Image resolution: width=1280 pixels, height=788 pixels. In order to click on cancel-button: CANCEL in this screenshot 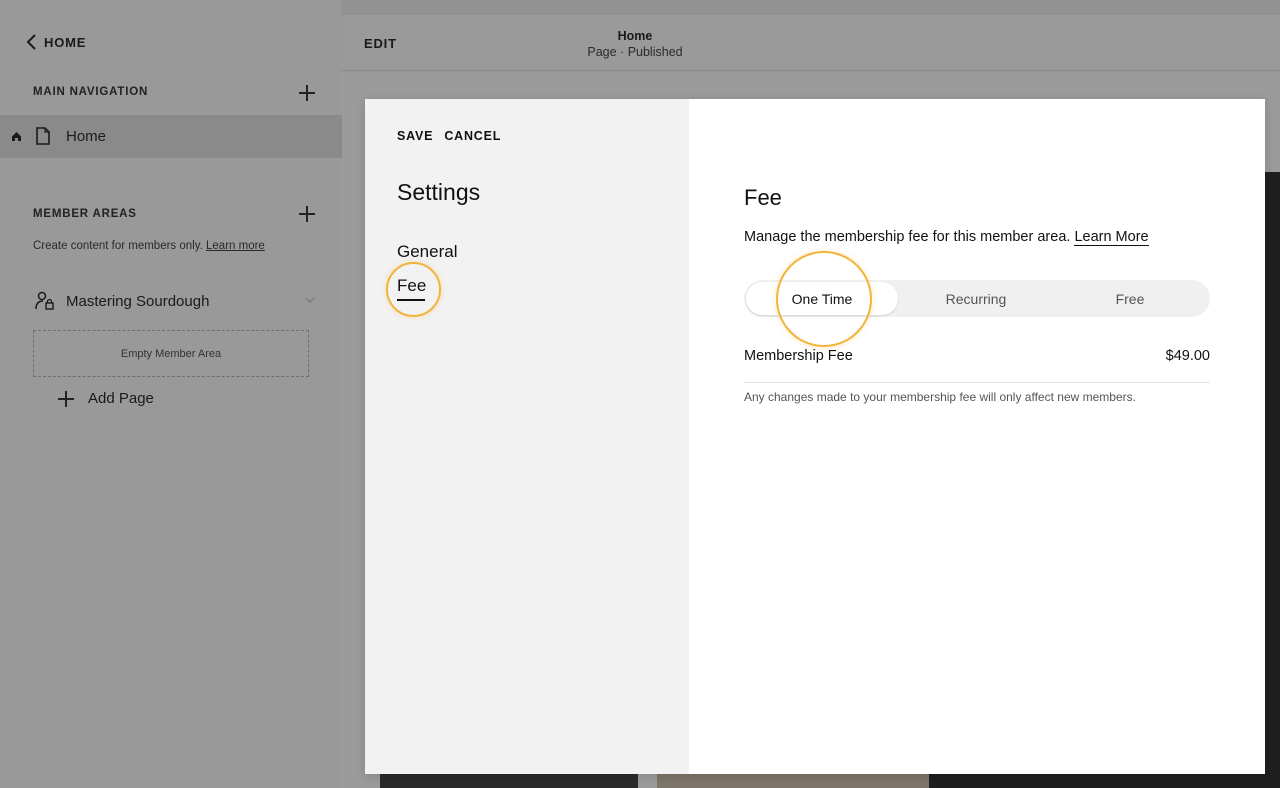, I will do `click(472, 136)`.